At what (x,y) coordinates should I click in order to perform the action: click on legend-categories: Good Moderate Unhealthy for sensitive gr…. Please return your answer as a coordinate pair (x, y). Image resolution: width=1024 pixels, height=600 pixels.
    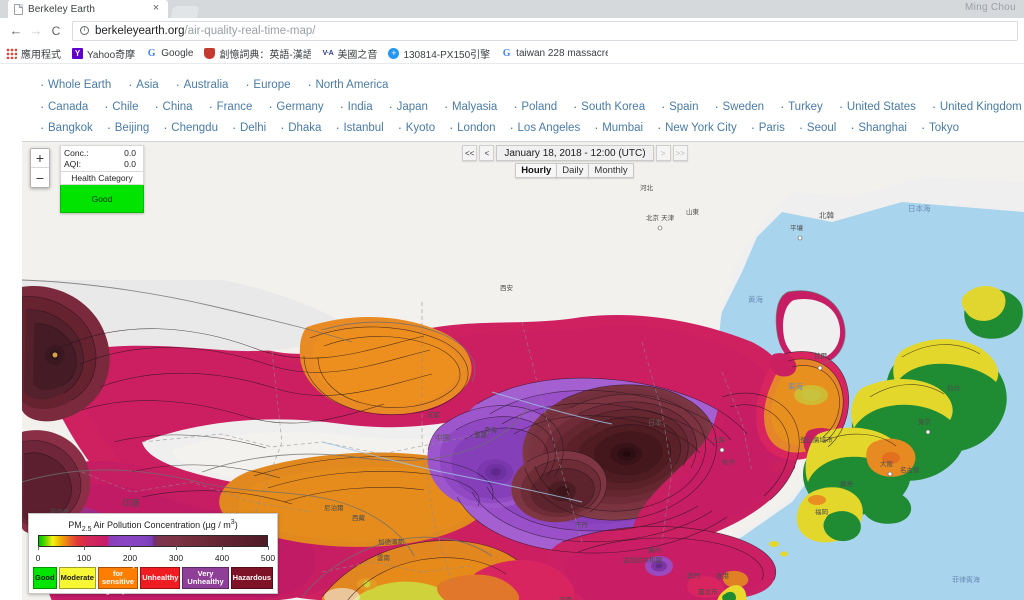
    Looking at the image, I should click on (153, 577).